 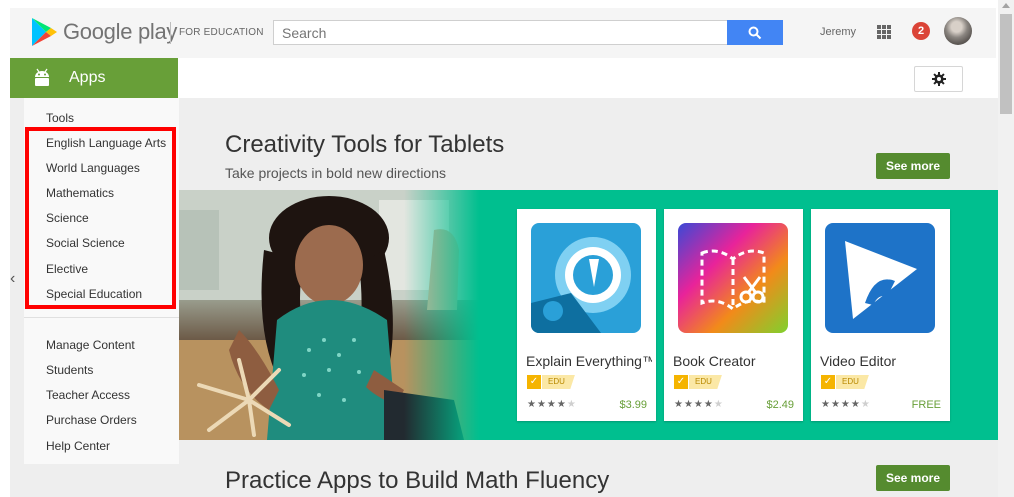 I want to click on sidebar-item-purchase-orders: Purchase Orders, so click(x=91, y=420).